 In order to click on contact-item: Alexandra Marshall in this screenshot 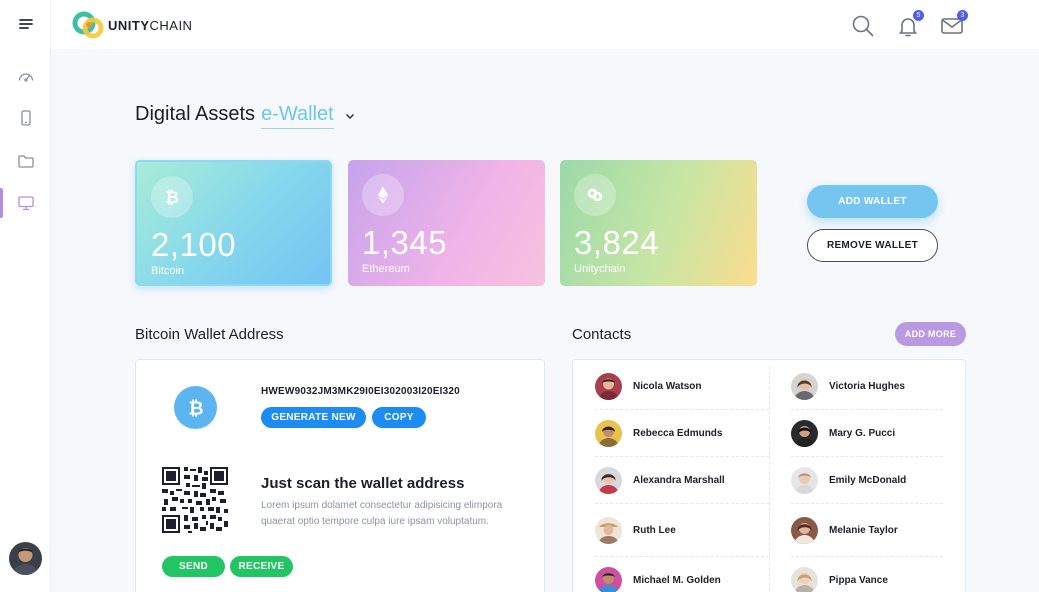, I will do `click(682, 480)`.